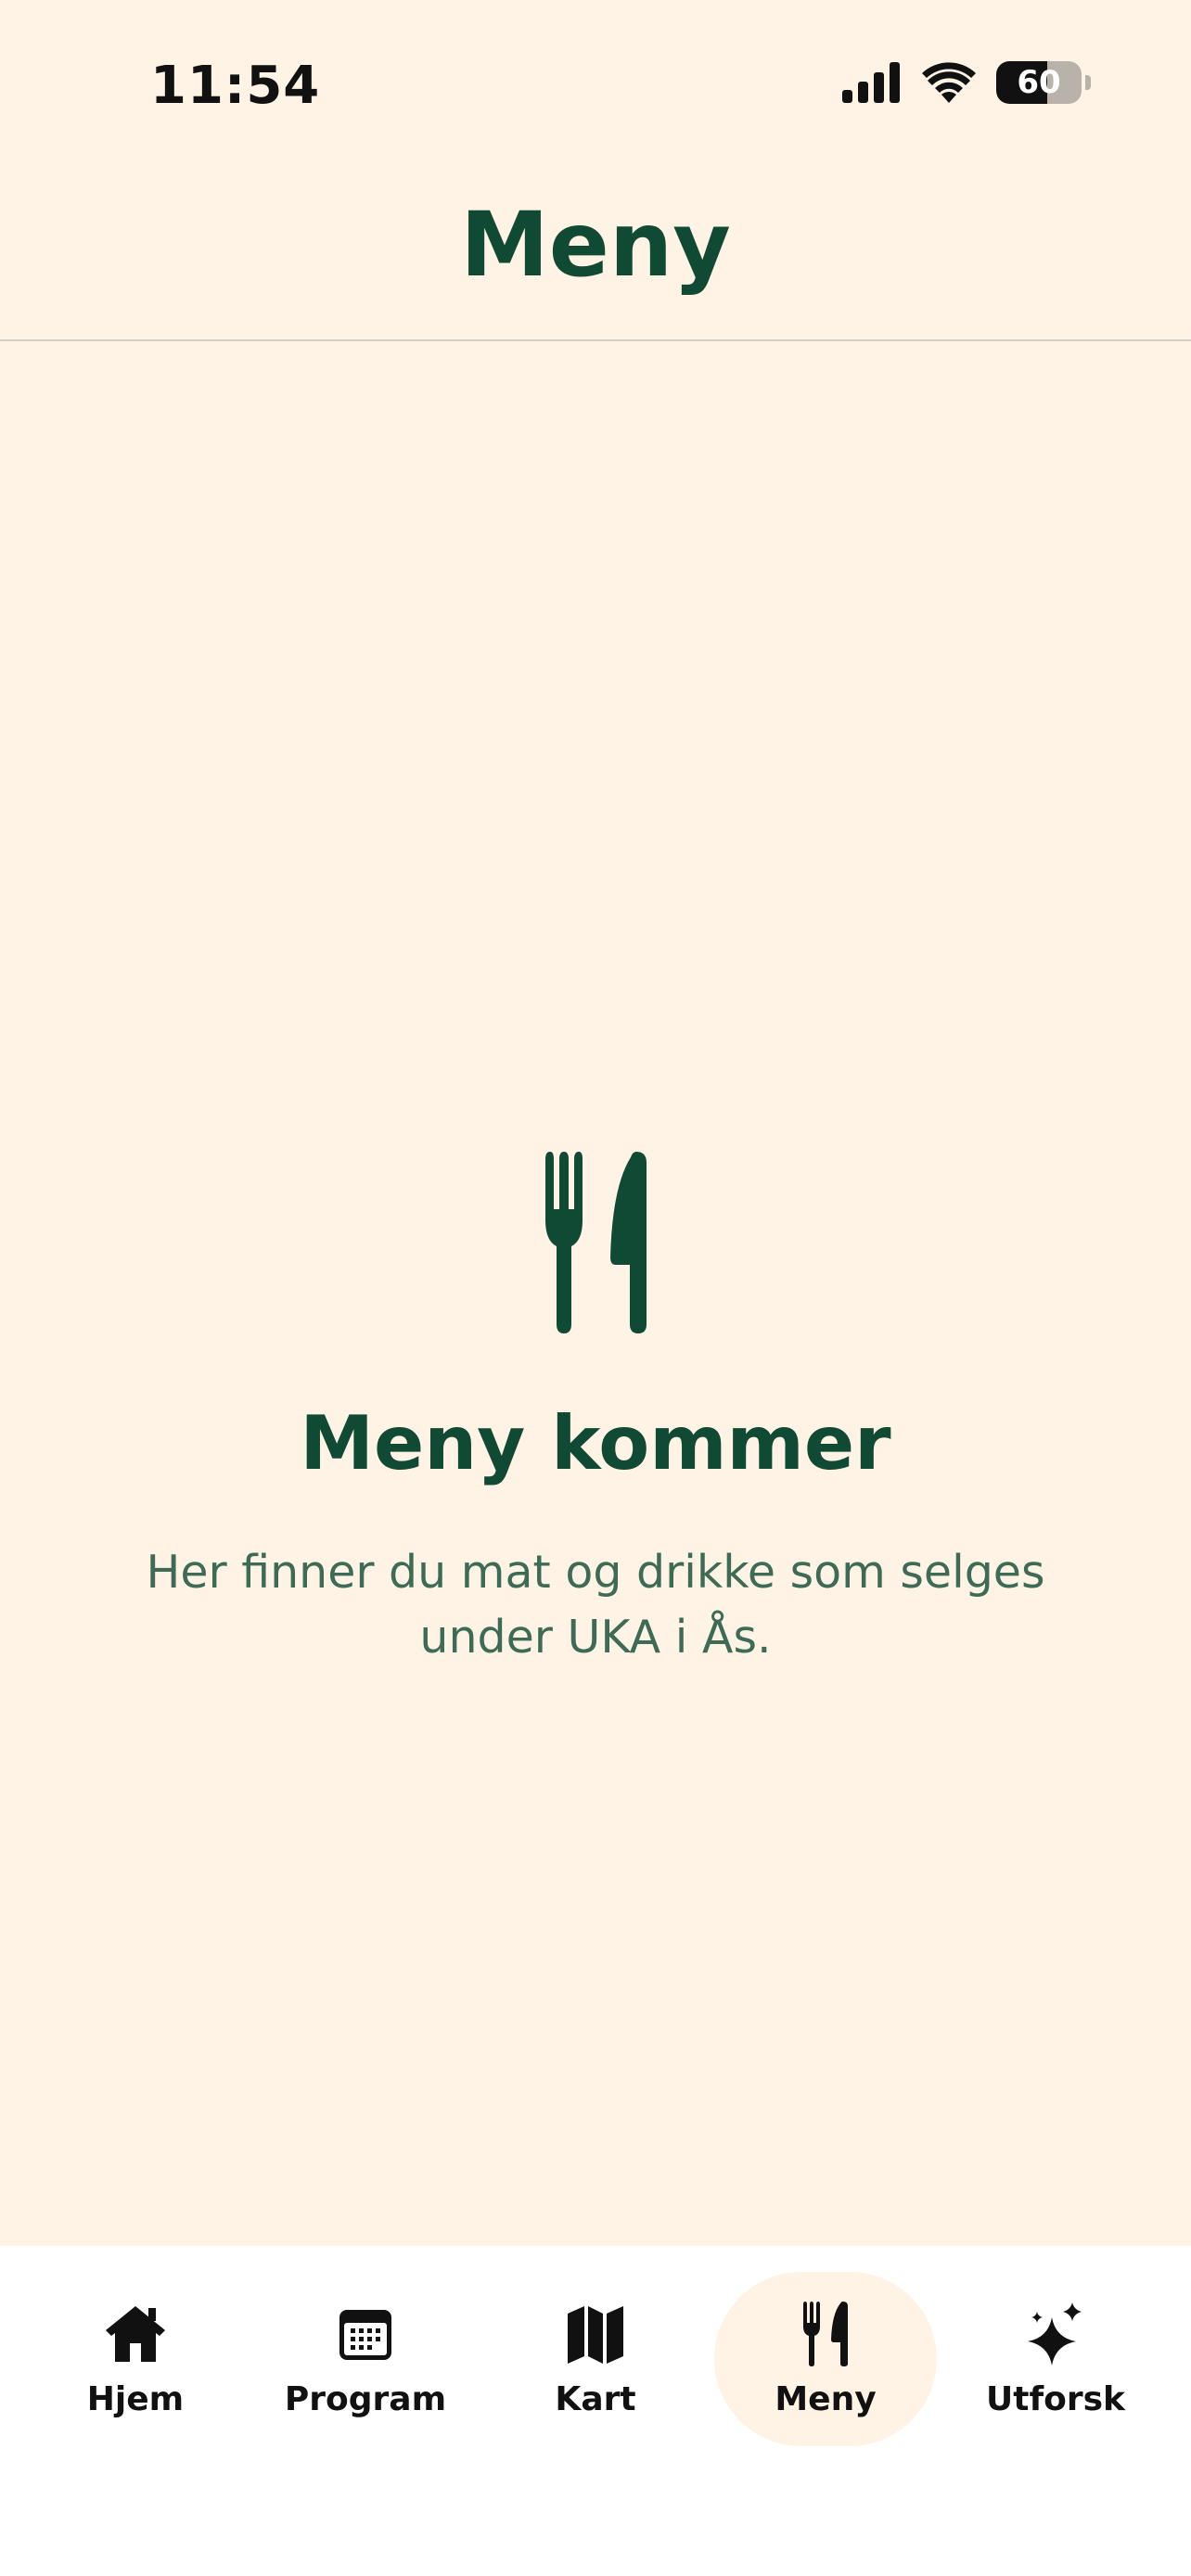 The width and height of the screenshot is (1191, 2576). I want to click on status-time: 11:54, so click(235, 86).